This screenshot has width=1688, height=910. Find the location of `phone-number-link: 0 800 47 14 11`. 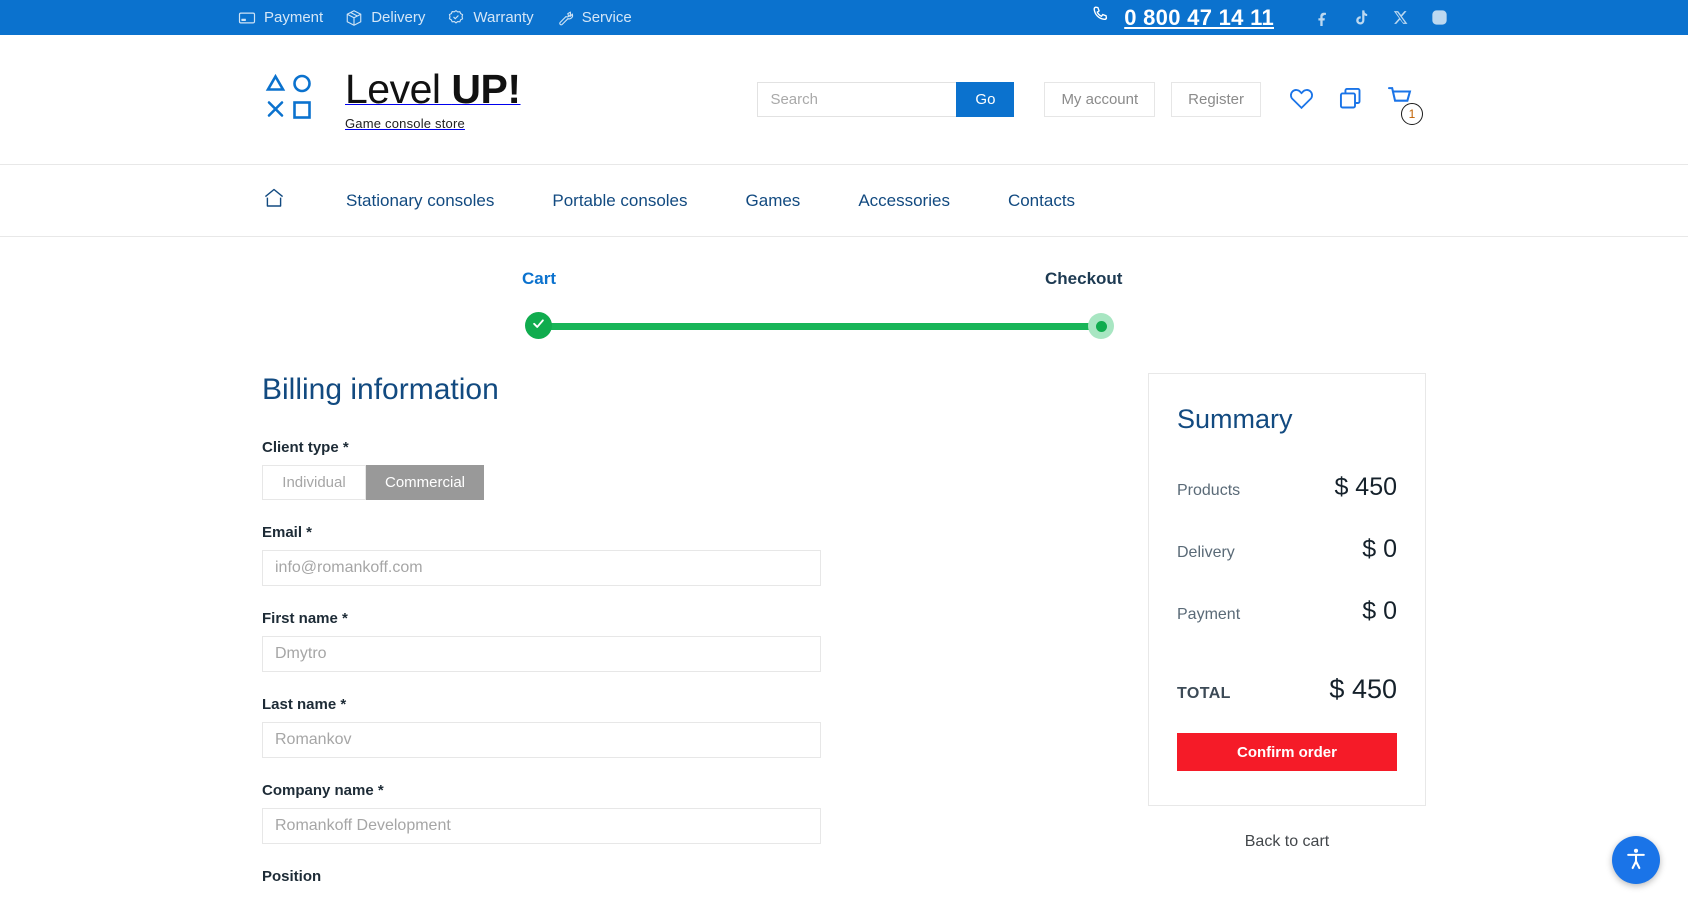

phone-number-link: 0 800 47 14 11 is located at coordinates (1182, 18).